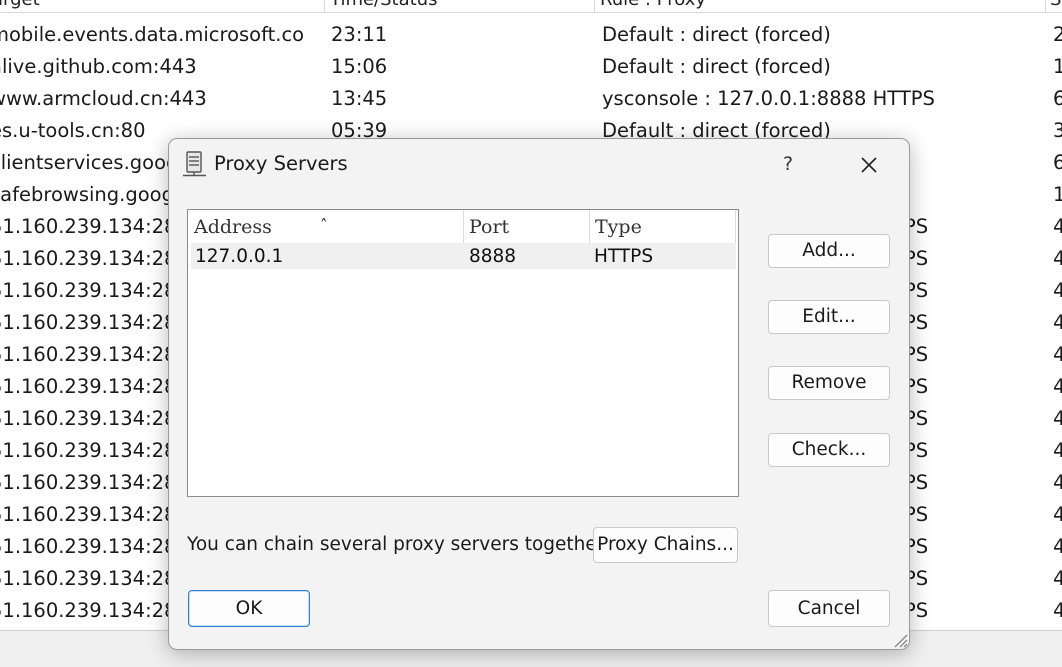 The image size is (1062, 667). What do you see at coordinates (20, 6) in the screenshot?
I see `column-header-target: arget` at bounding box center [20, 6].